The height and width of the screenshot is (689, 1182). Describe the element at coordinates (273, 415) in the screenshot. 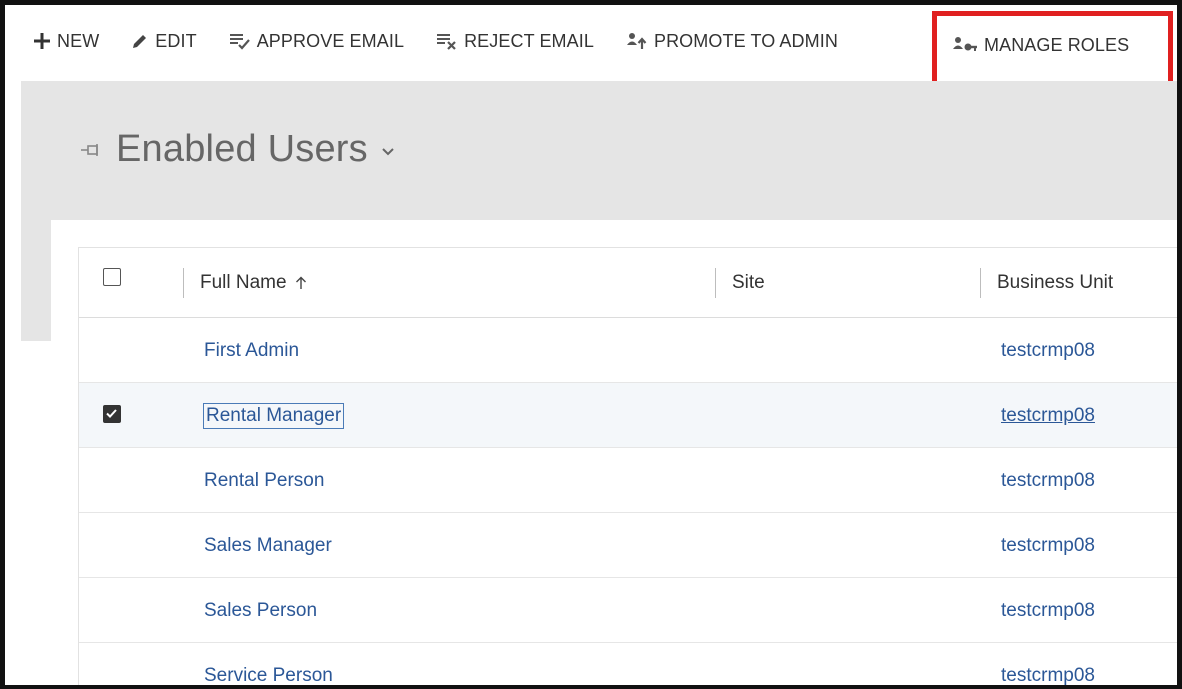

I see `full-name-link: Rental Manager` at that location.